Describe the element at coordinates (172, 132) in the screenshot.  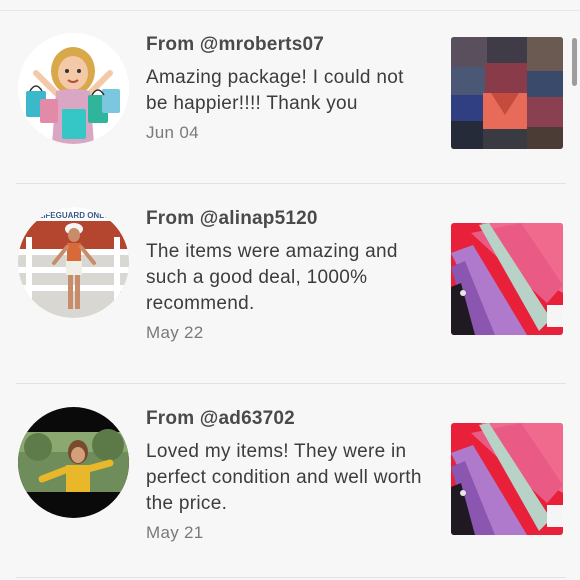
I see `review-date: Jun 04` at that location.